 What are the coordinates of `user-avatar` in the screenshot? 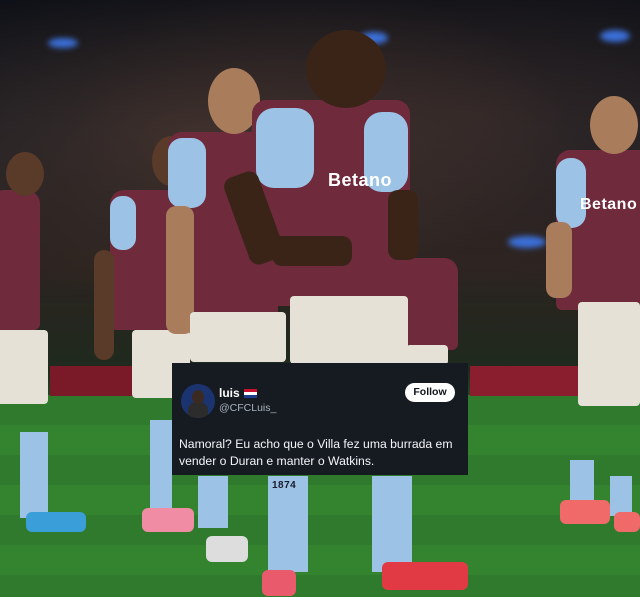 It's located at (198, 401).